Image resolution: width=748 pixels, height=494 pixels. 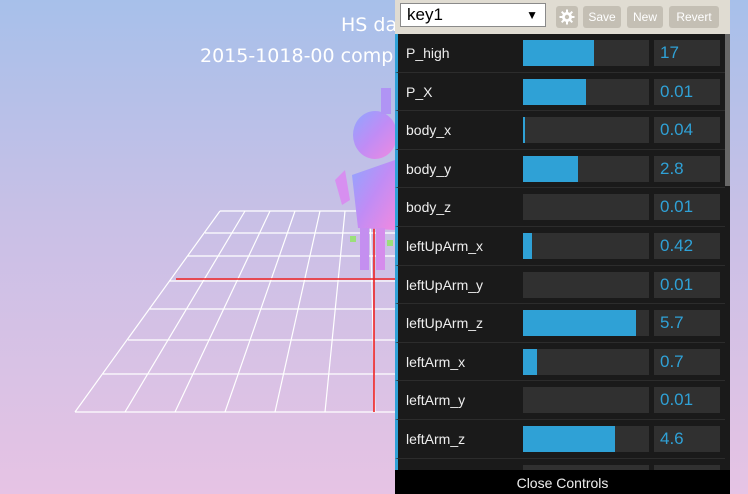 What do you see at coordinates (429, 168) in the screenshot?
I see `param-label: body_y` at bounding box center [429, 168].